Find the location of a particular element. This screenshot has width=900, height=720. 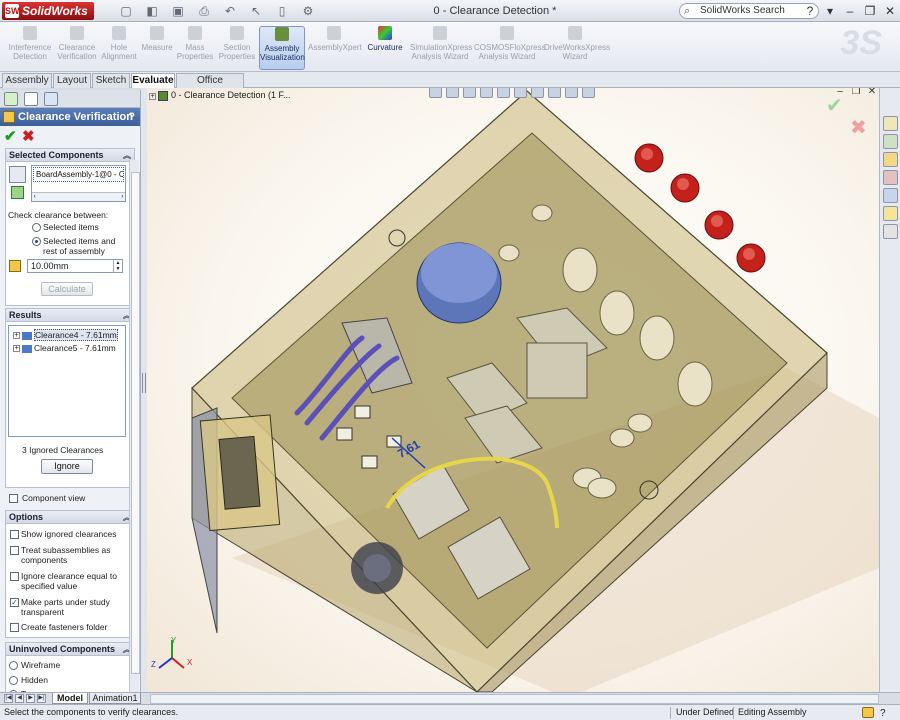

first-tab-icon: |◀ is located at coordinates (8, 698).